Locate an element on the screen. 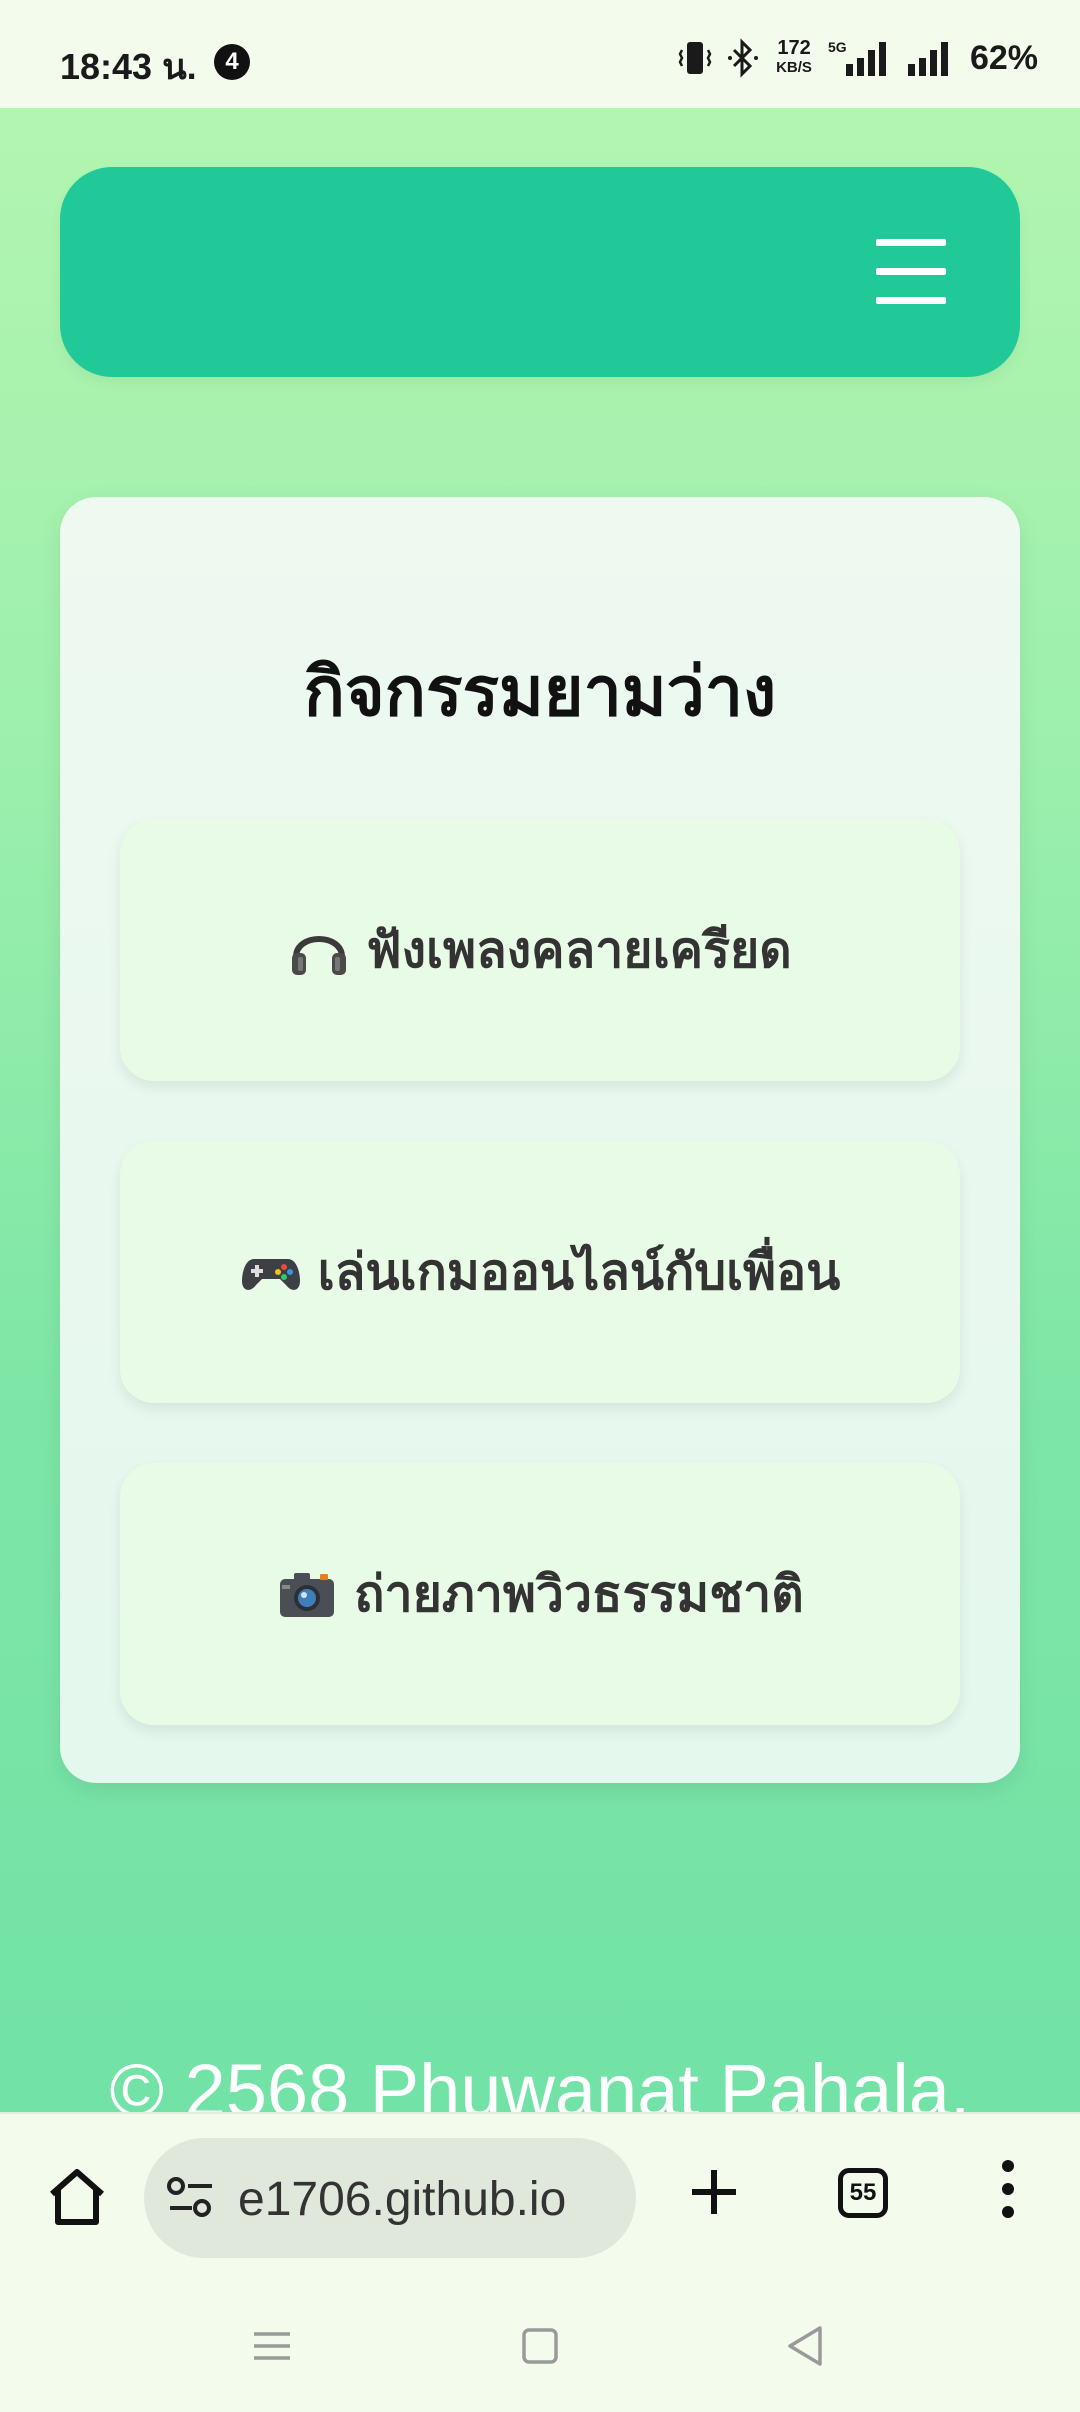 This screenshot has width=1080, height=2412. home-icon is located at coordinates (77, 2197).